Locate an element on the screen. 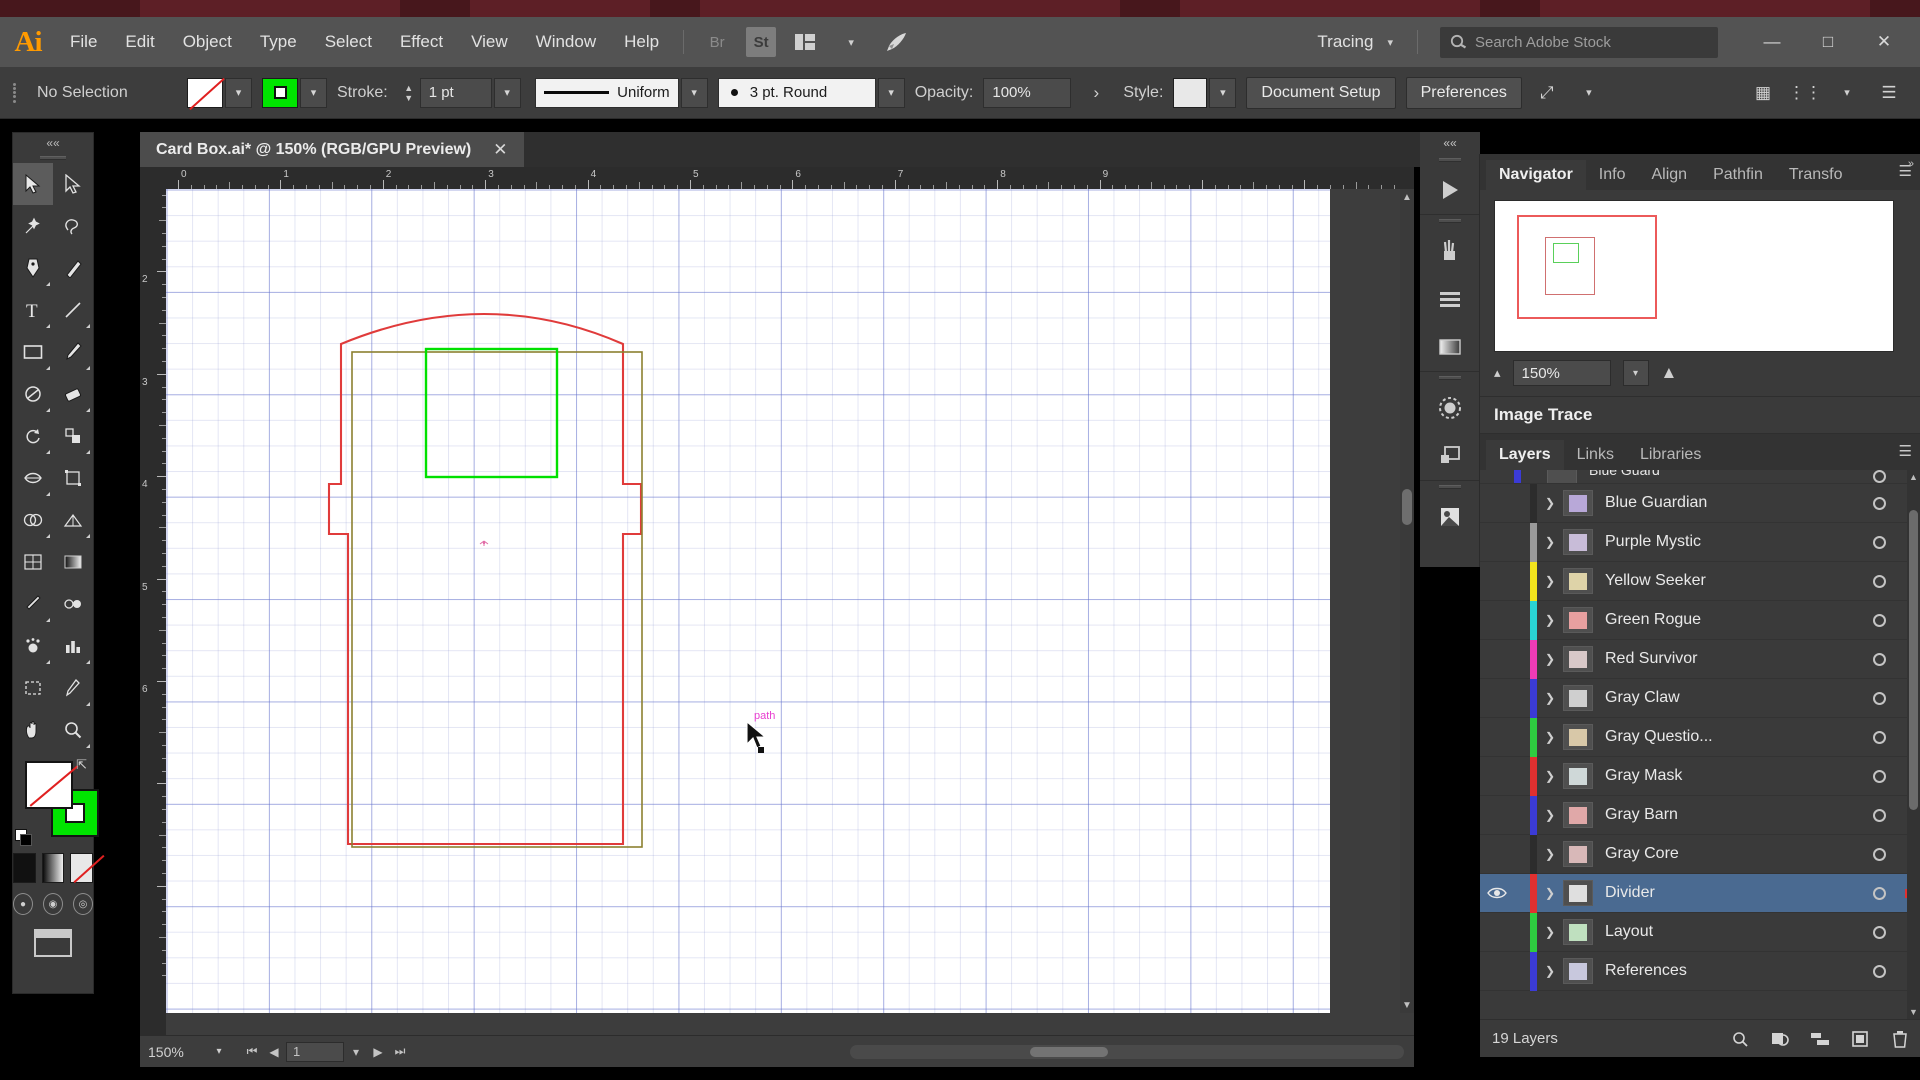 This screenshot has width=1920, height=1080. locate-object-icon is located at coordinates (1740, 1039).